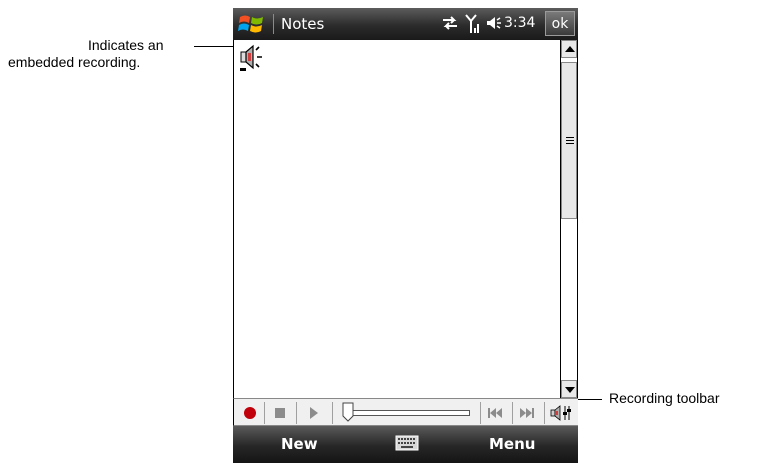  I want to click on volume-control-icon, so click(562, 413).